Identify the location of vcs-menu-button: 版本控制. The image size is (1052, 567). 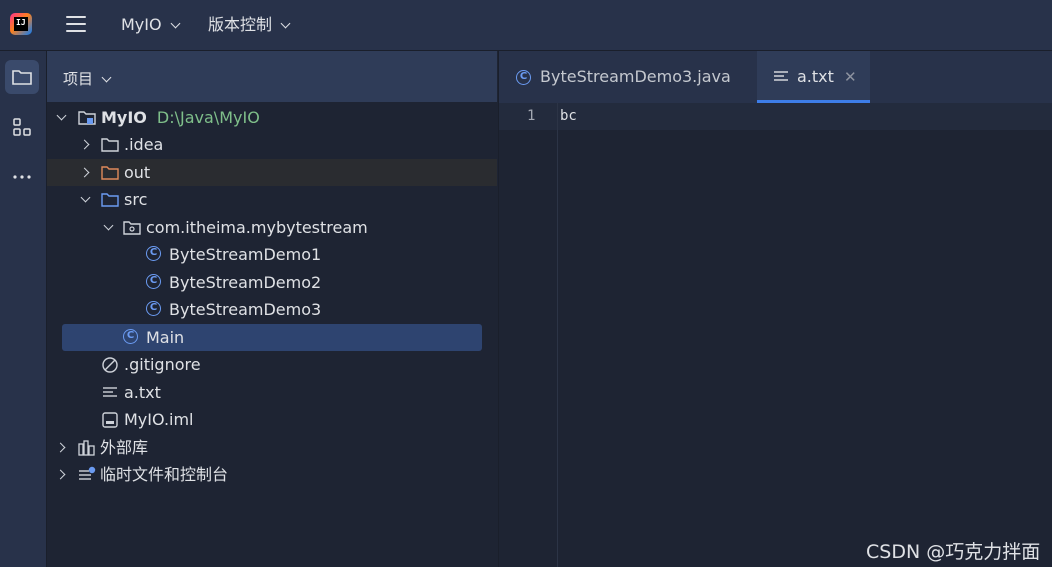
(249, 25).